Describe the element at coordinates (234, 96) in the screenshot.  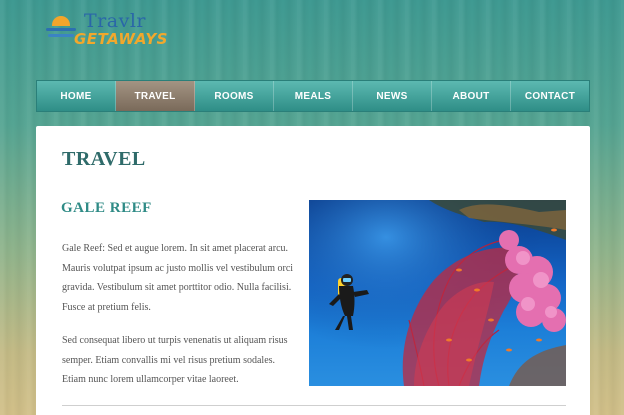
I see `nav-item-rooms: ROOMS` at that location.